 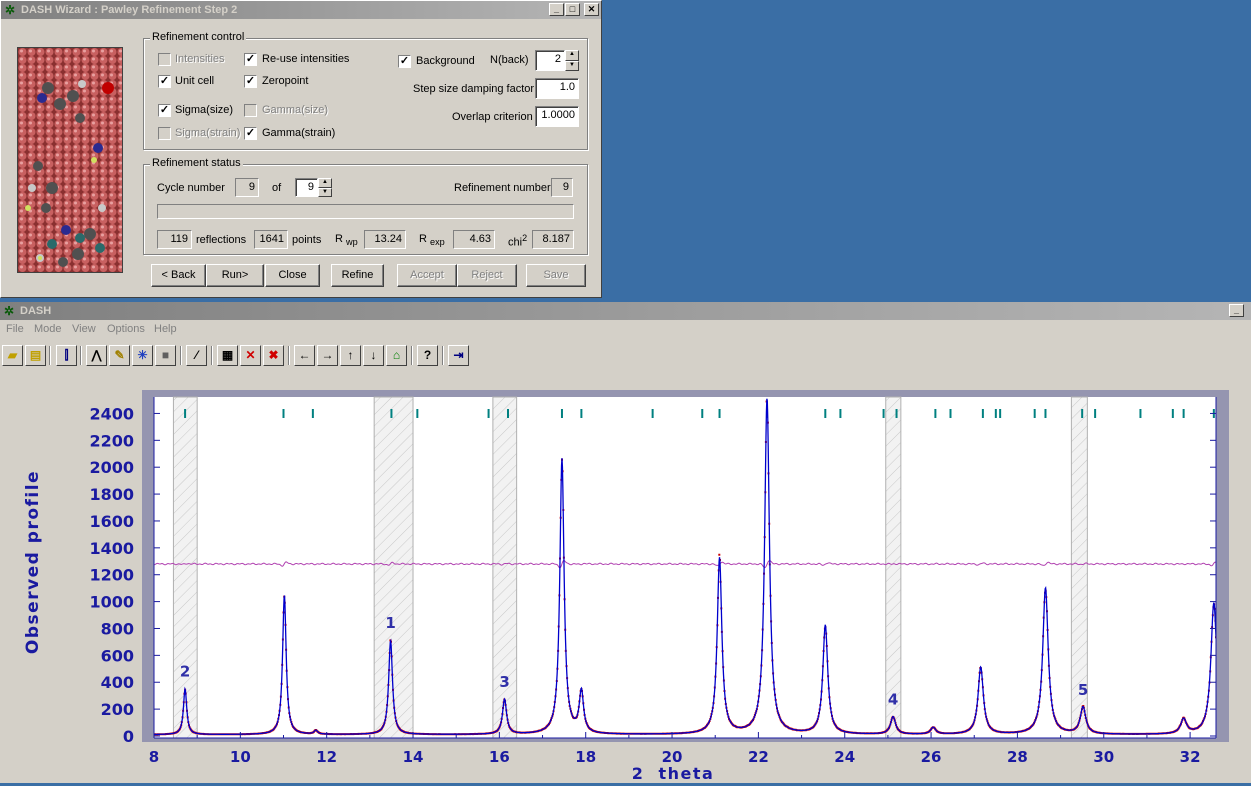 I want to click on refine-button: Refine, so click(x=357, y=275).